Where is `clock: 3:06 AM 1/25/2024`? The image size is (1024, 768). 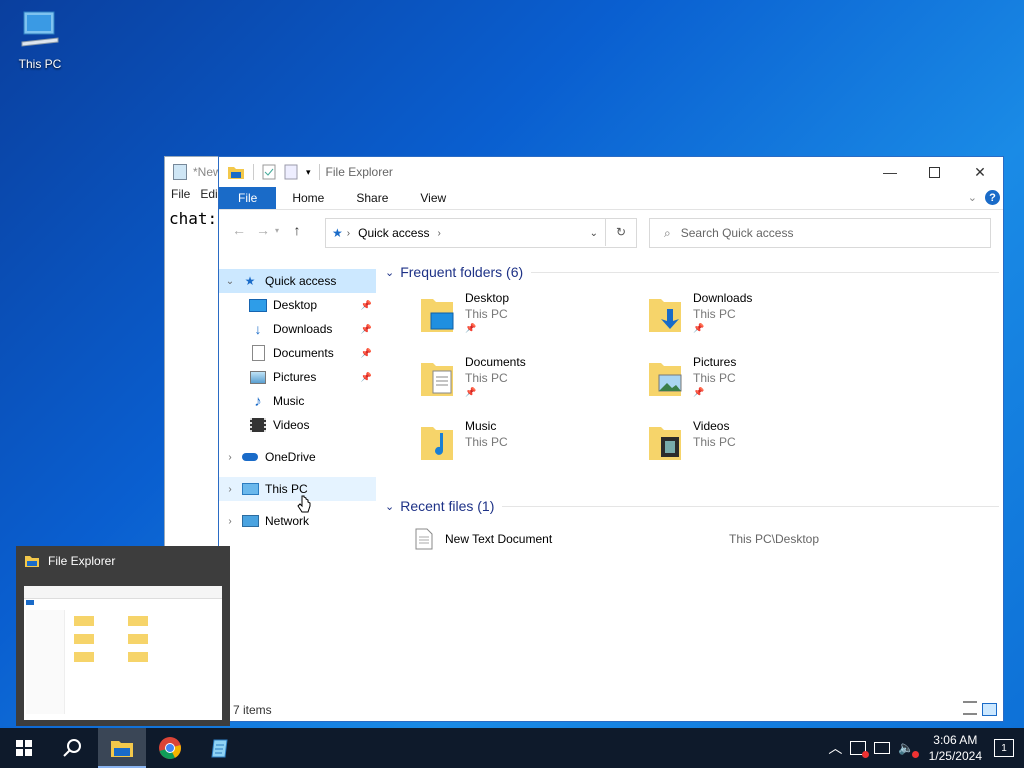
clock: 3:06 AM 1/25/2024 is located at coordinates (955, 748).